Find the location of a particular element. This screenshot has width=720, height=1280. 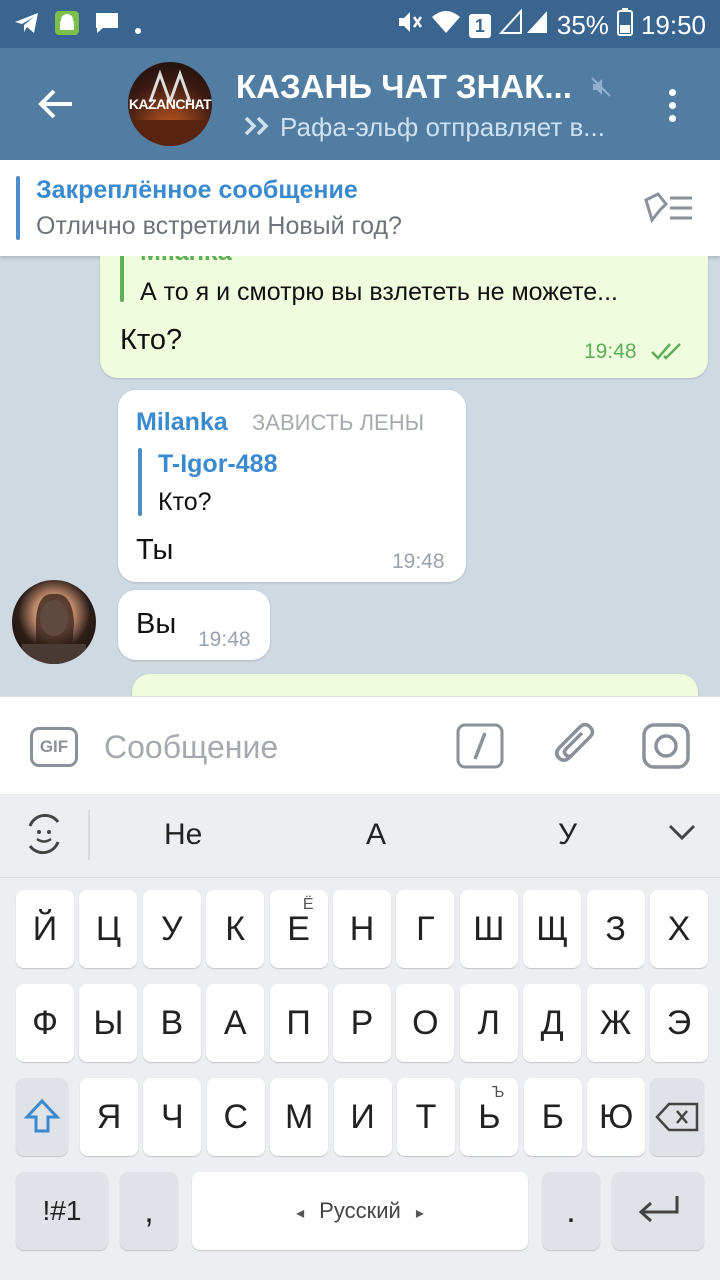

key-label: Э is located at coordinates (679, 1023).